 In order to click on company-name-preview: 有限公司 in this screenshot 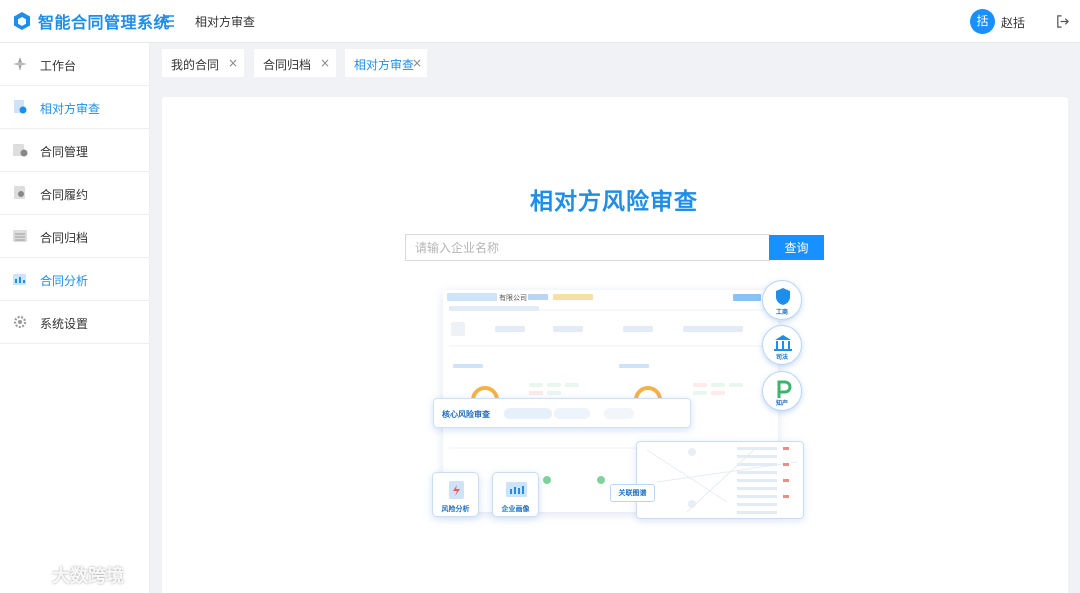, I will do `click(513, 298)`.